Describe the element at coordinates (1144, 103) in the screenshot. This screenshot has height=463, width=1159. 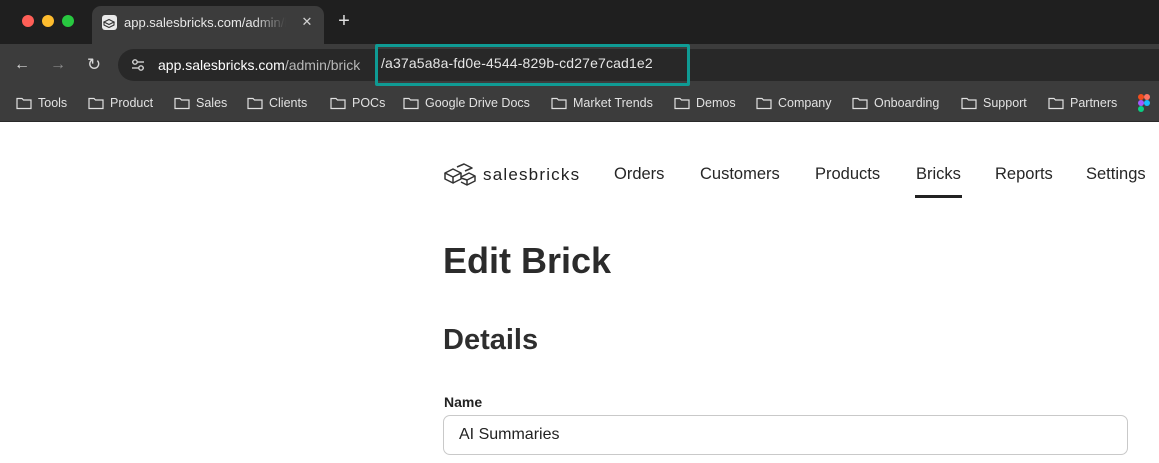
I see `figma-icon` at that location.